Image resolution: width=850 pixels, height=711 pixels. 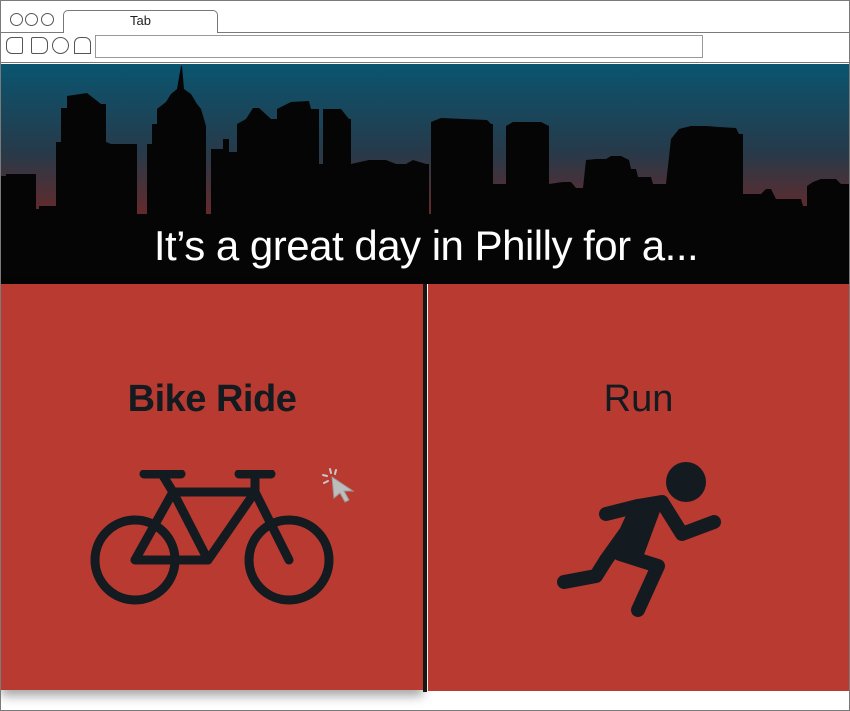 What do you see at coordinates (212, 399) in the screenshot?
I see `bike-ride-label: Bike Ride` at bounding box center [212, 399].